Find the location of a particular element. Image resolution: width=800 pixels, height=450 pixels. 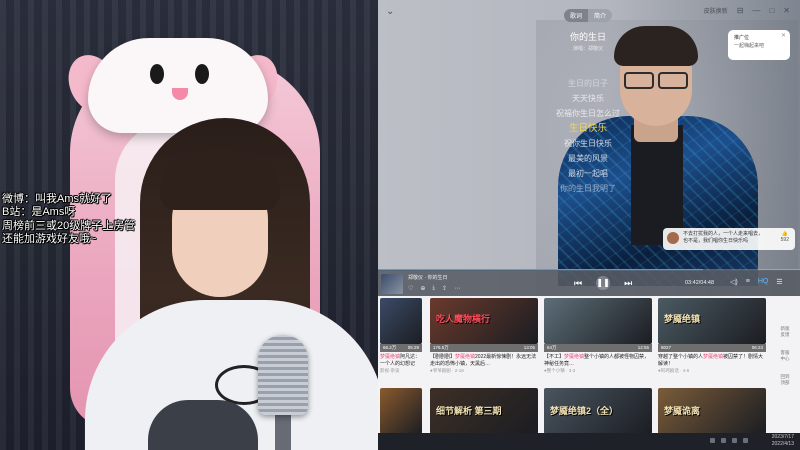

playback-time: 03:42/04:48 is located at coordinates (700, 283).